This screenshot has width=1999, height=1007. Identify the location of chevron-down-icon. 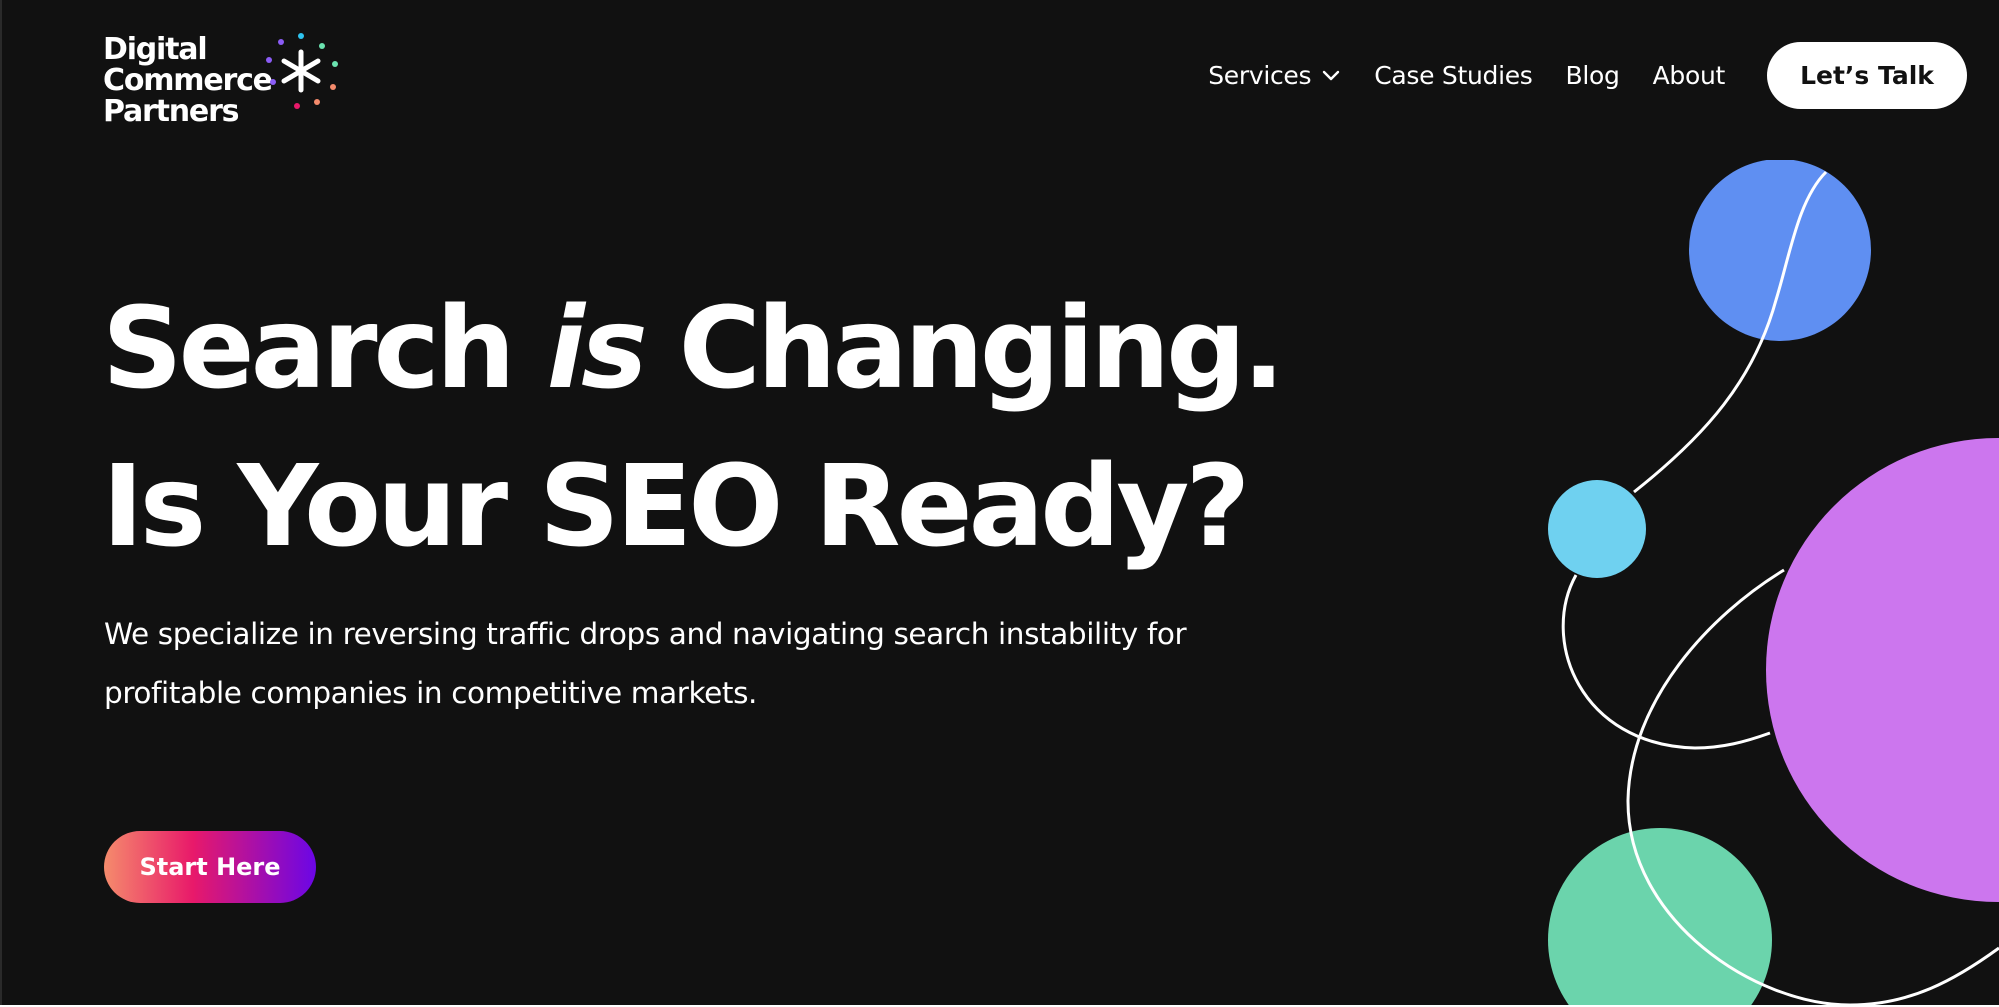
(1331, 75).